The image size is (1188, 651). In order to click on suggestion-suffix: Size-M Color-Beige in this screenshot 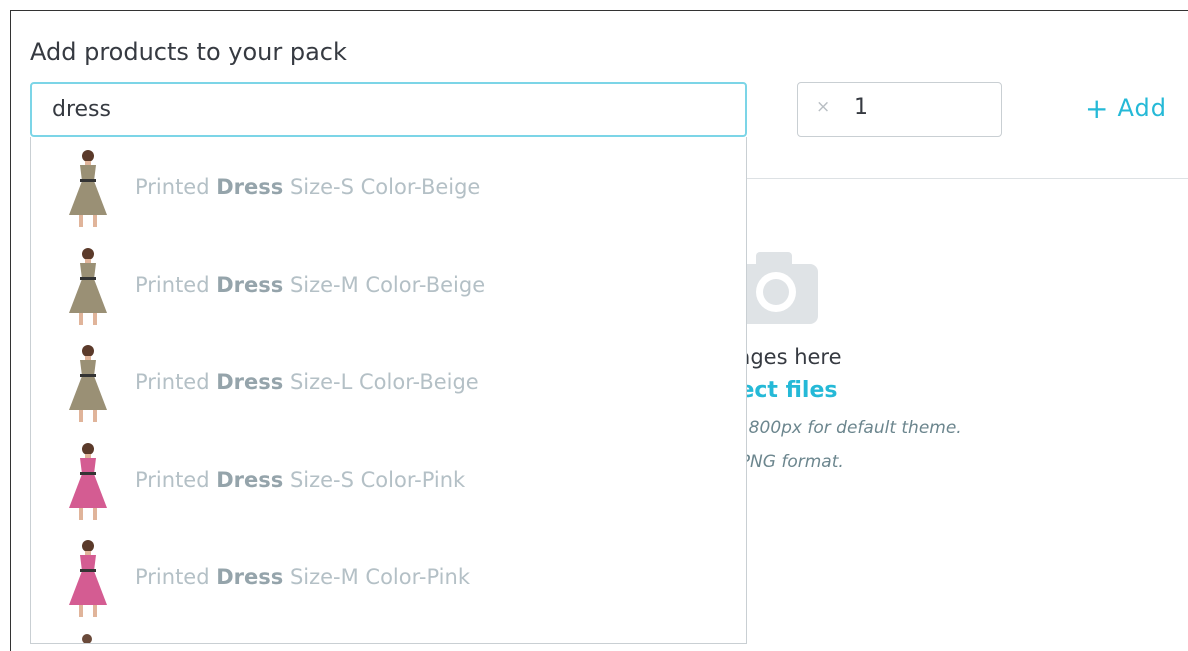, I will do `click(384, 284)`.